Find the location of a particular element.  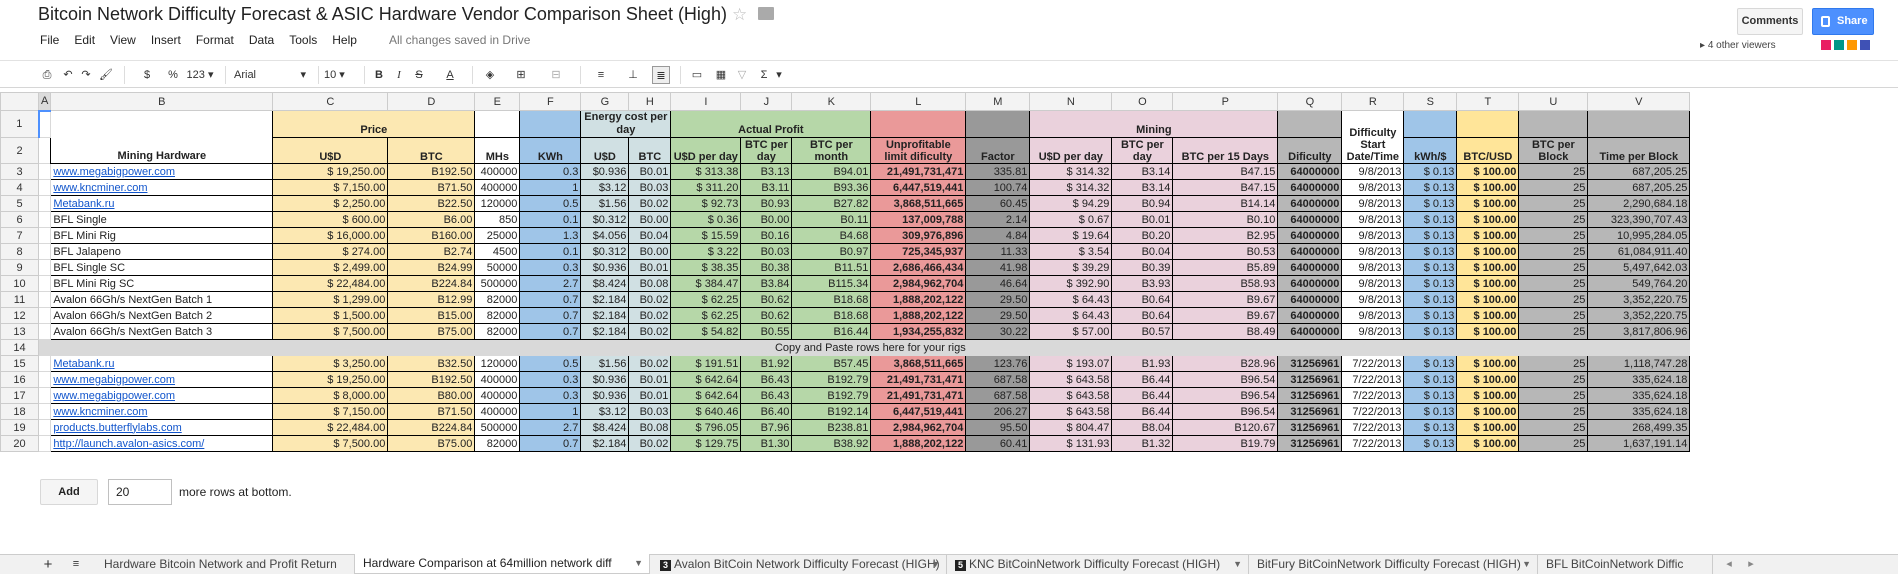

menu-edit: Edit is located at coordinates (84, 40).